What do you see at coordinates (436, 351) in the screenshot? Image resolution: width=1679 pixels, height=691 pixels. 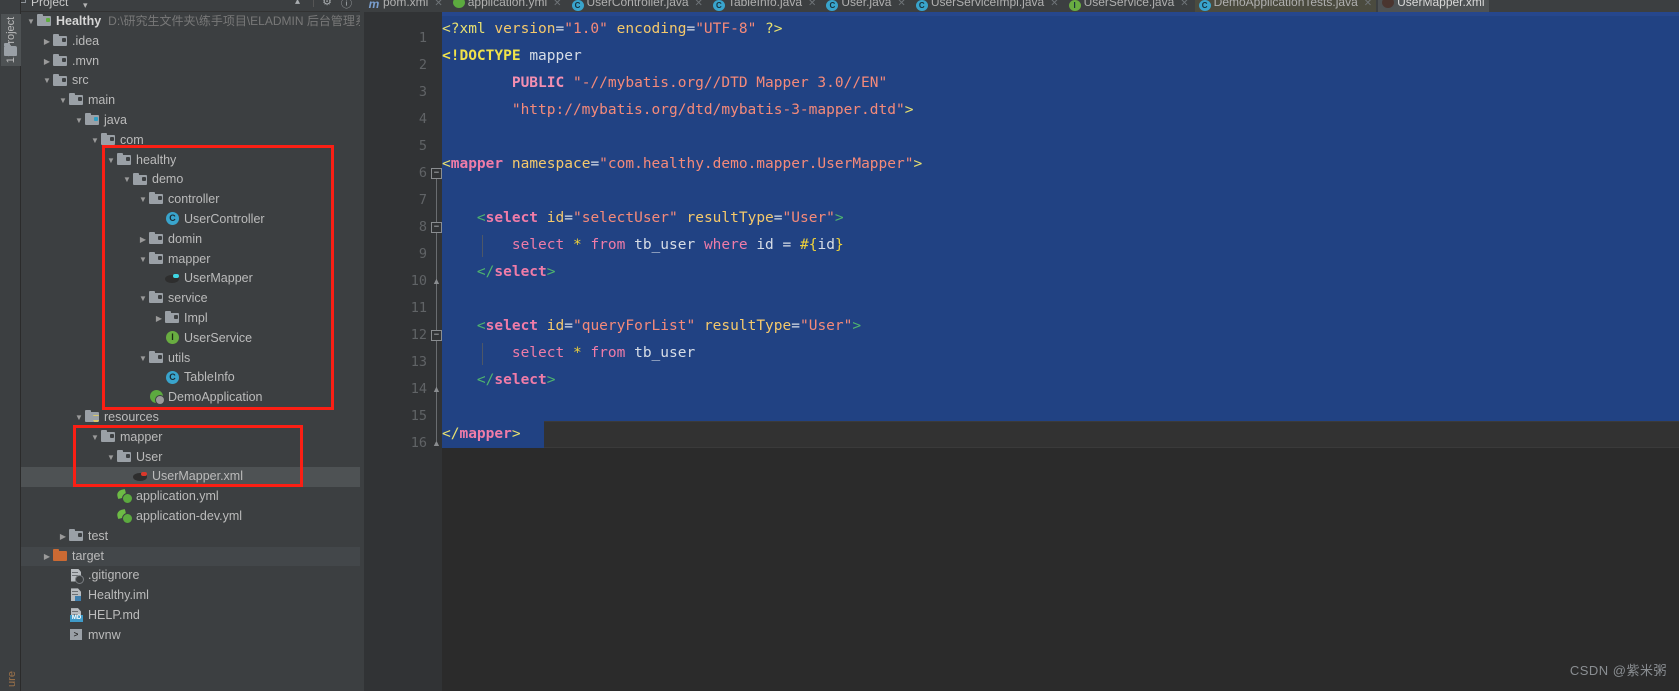 I see `editor-fold-rail: − ▲ − ▲ − ▲` at bounding box center [436, 351].